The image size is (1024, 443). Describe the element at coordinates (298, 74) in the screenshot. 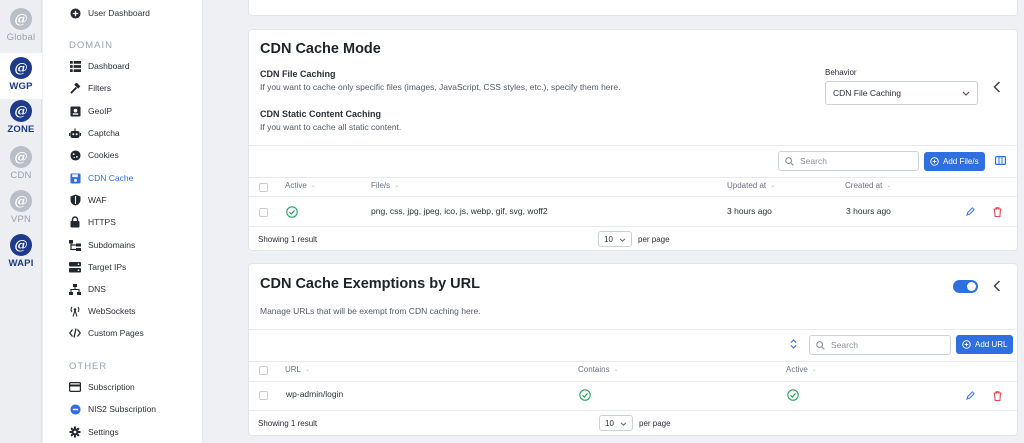

I see `file-caching-title: CDN File Caching` at that location.